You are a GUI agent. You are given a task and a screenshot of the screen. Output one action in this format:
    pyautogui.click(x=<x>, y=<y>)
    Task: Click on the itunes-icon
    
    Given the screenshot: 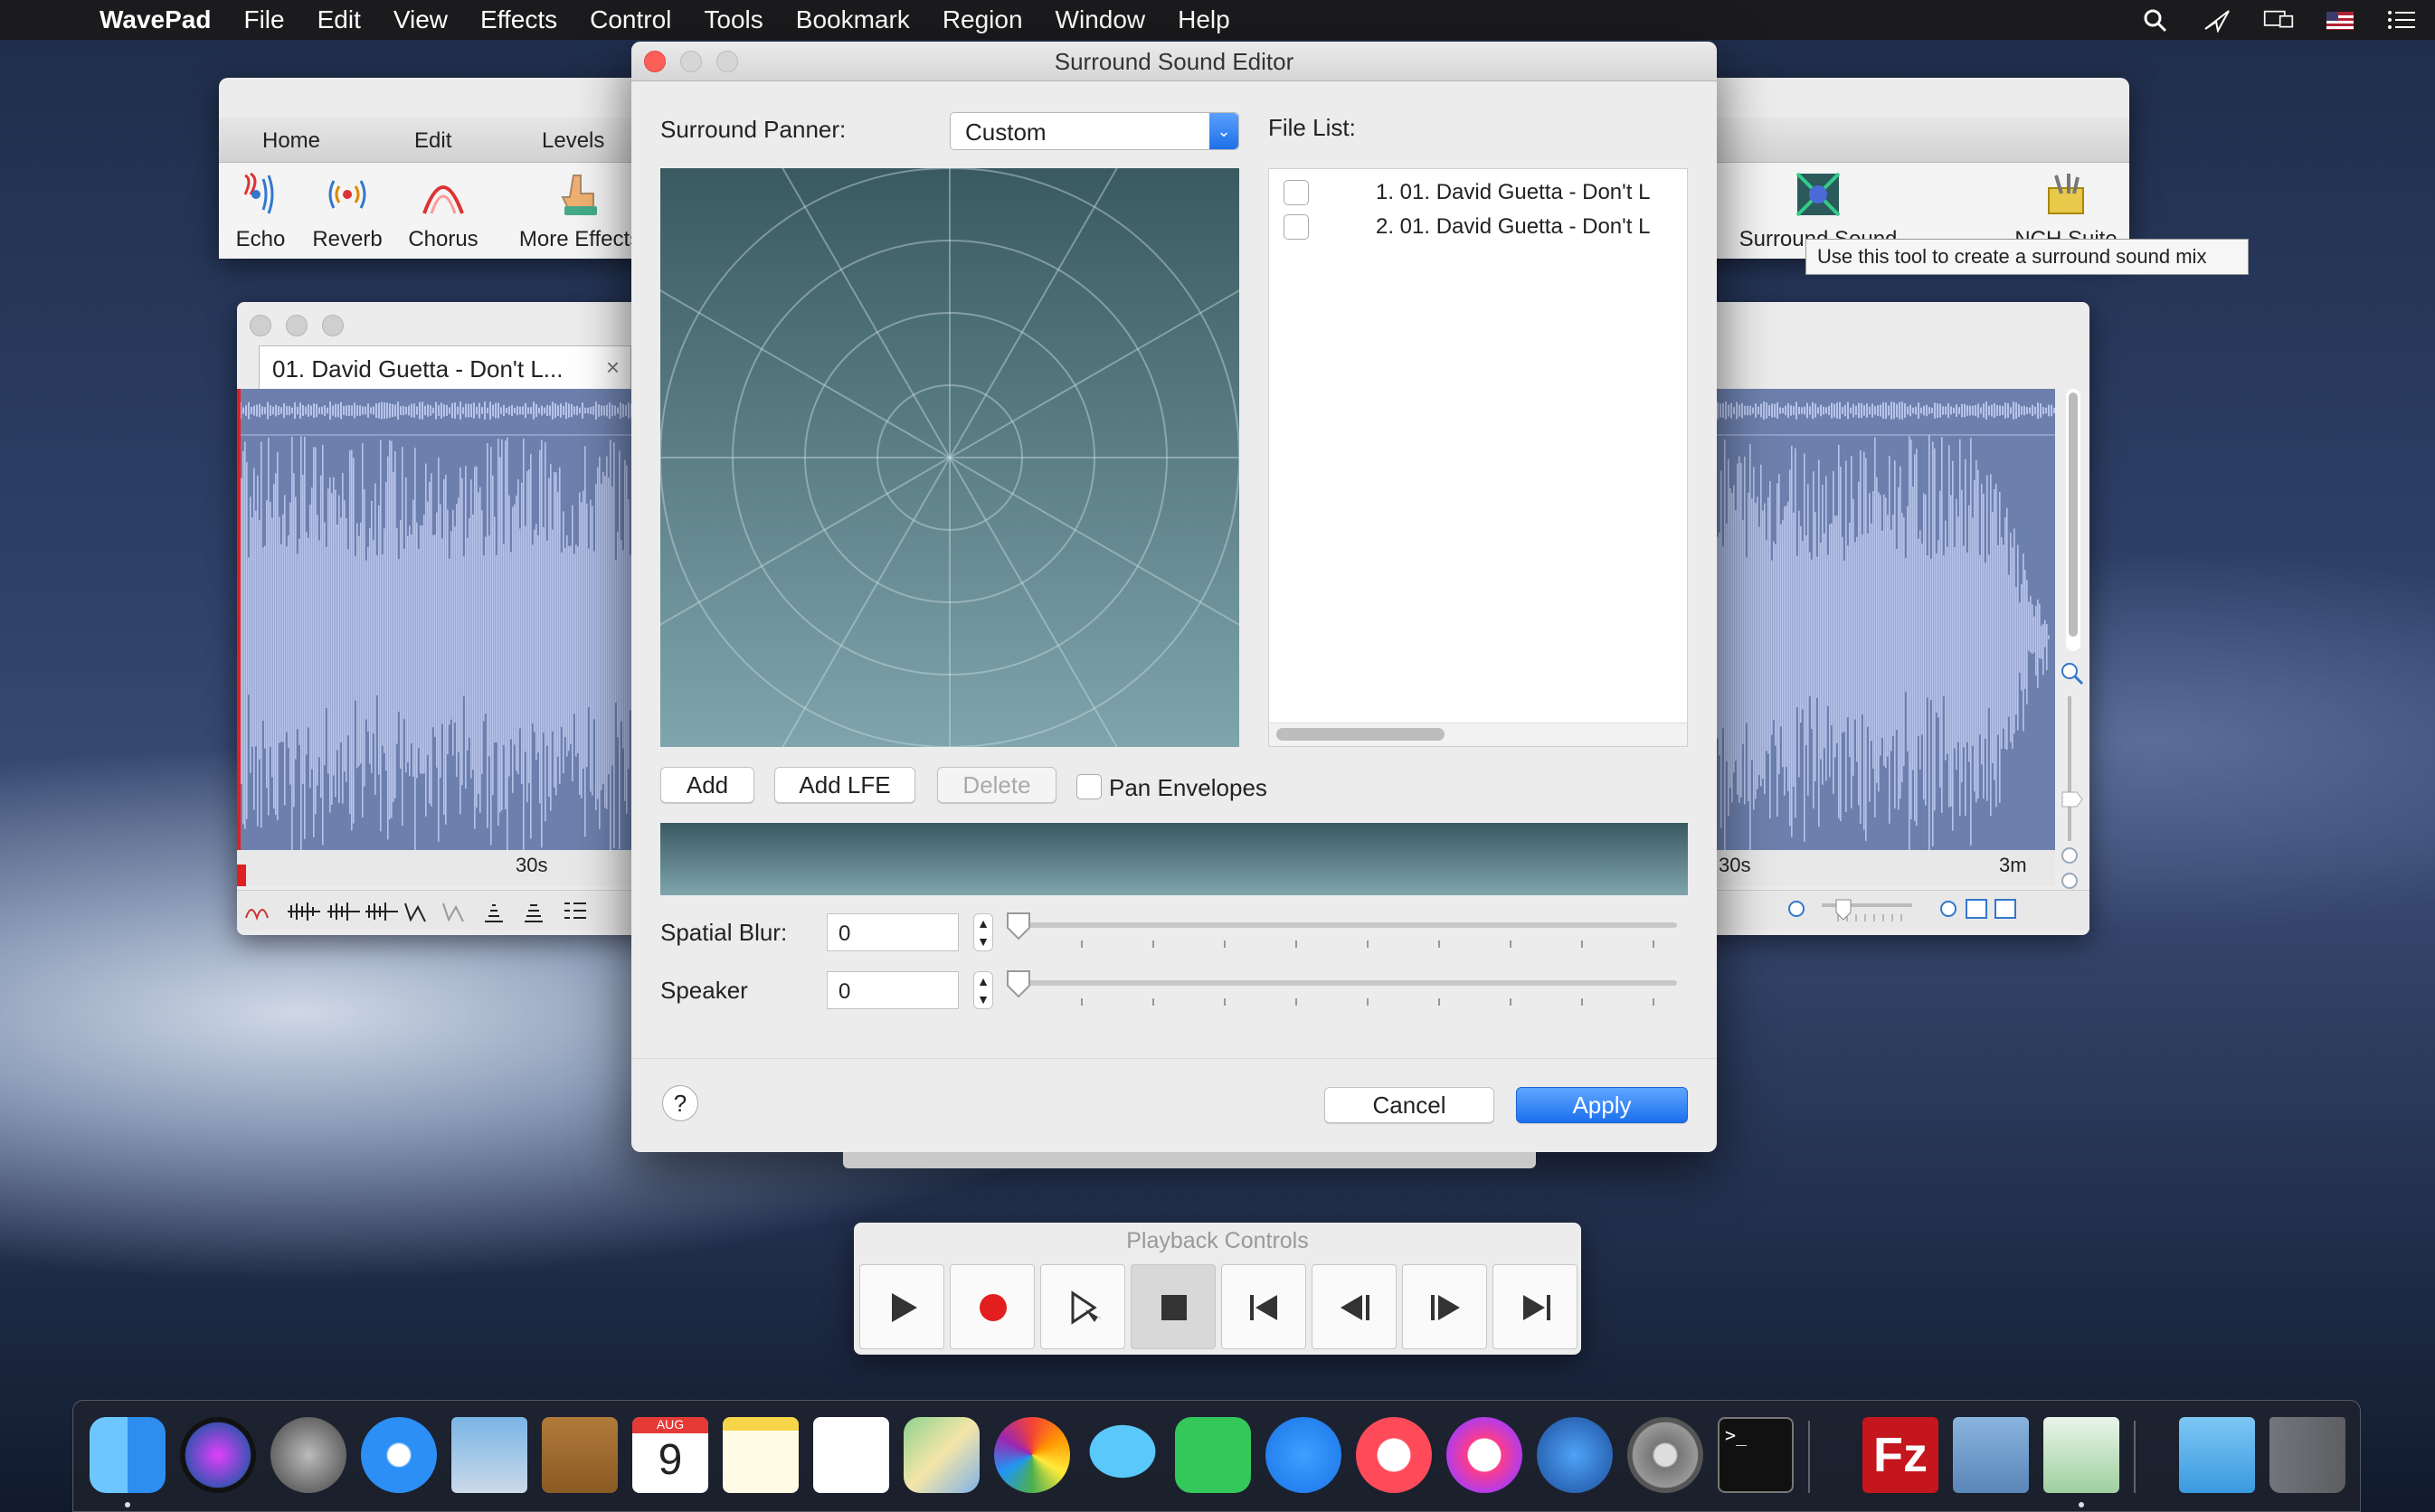 What is the action you would take?
    pyautogui.click(x=1484, y=1455)
    